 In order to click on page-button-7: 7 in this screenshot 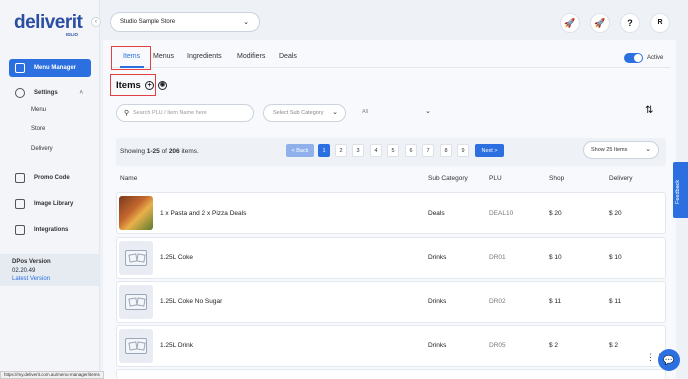, I will do `click(428, 150)`.